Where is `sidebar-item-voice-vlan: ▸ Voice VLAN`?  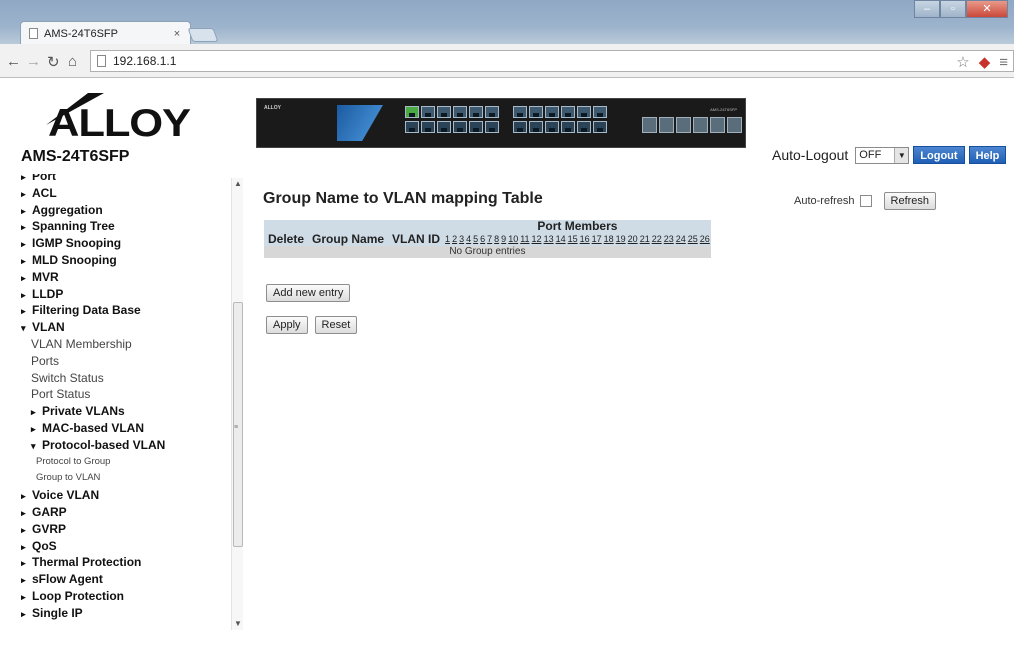 sidebar-item-voice-vlan: ▸ Voice VLAN is located at coordinates (126, 495).